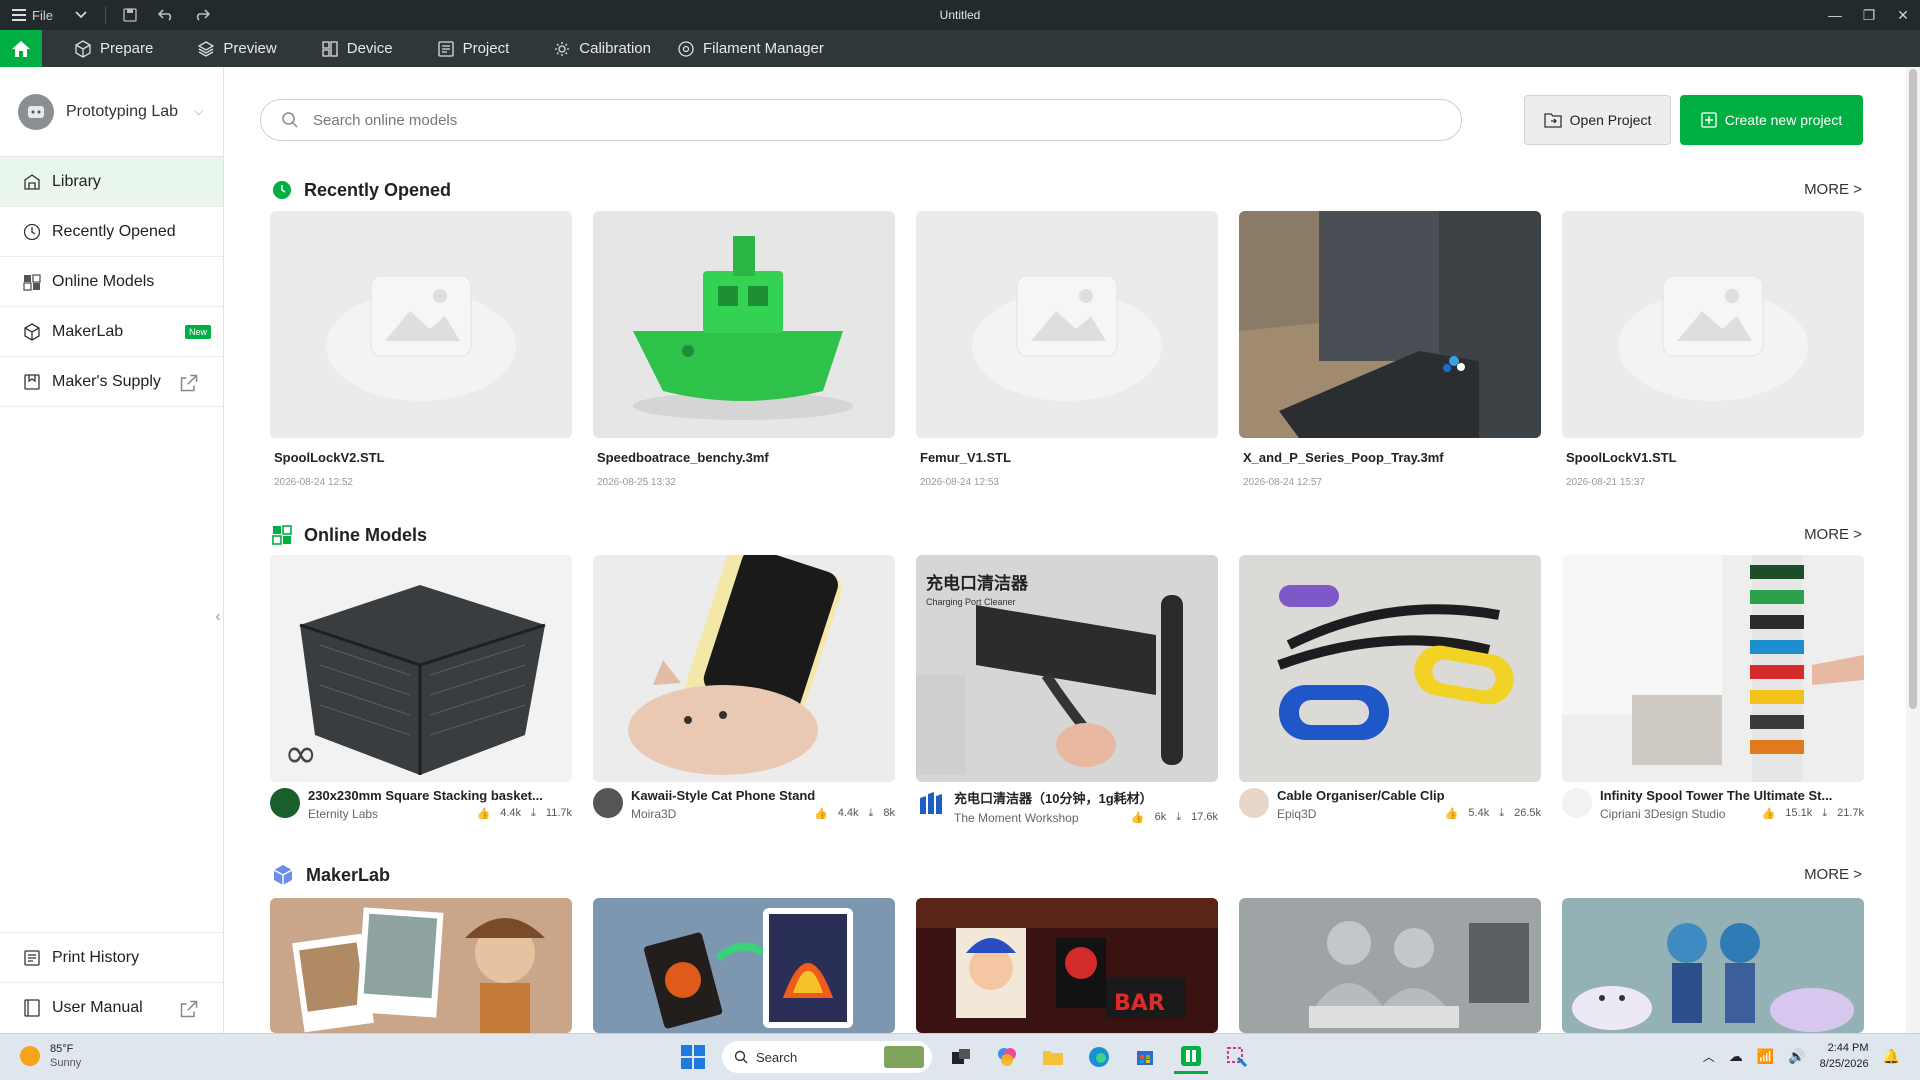  I want to click on online-more-link: MORE >, so click(1833, 534).